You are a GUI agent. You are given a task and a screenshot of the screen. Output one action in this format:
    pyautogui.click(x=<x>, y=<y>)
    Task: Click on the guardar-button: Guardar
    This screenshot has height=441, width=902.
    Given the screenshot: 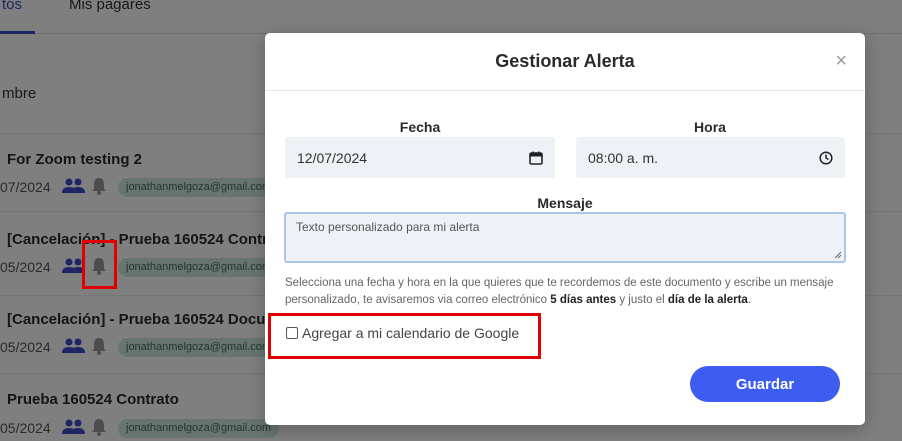 What is the action you would take?
    pyautogui.click(x=765, y=384)
    